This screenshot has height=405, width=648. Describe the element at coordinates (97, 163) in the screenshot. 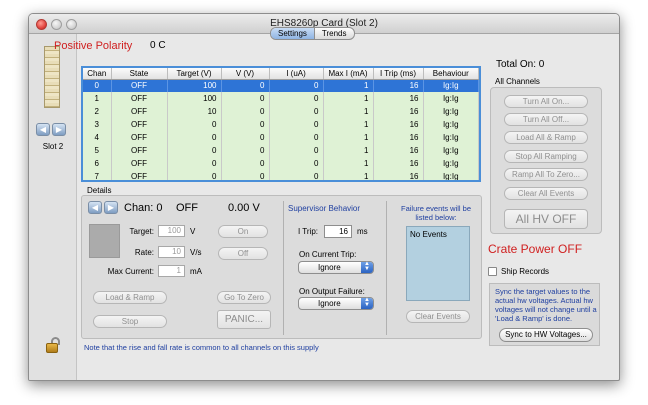

I see `table-cell: 6` at that location.